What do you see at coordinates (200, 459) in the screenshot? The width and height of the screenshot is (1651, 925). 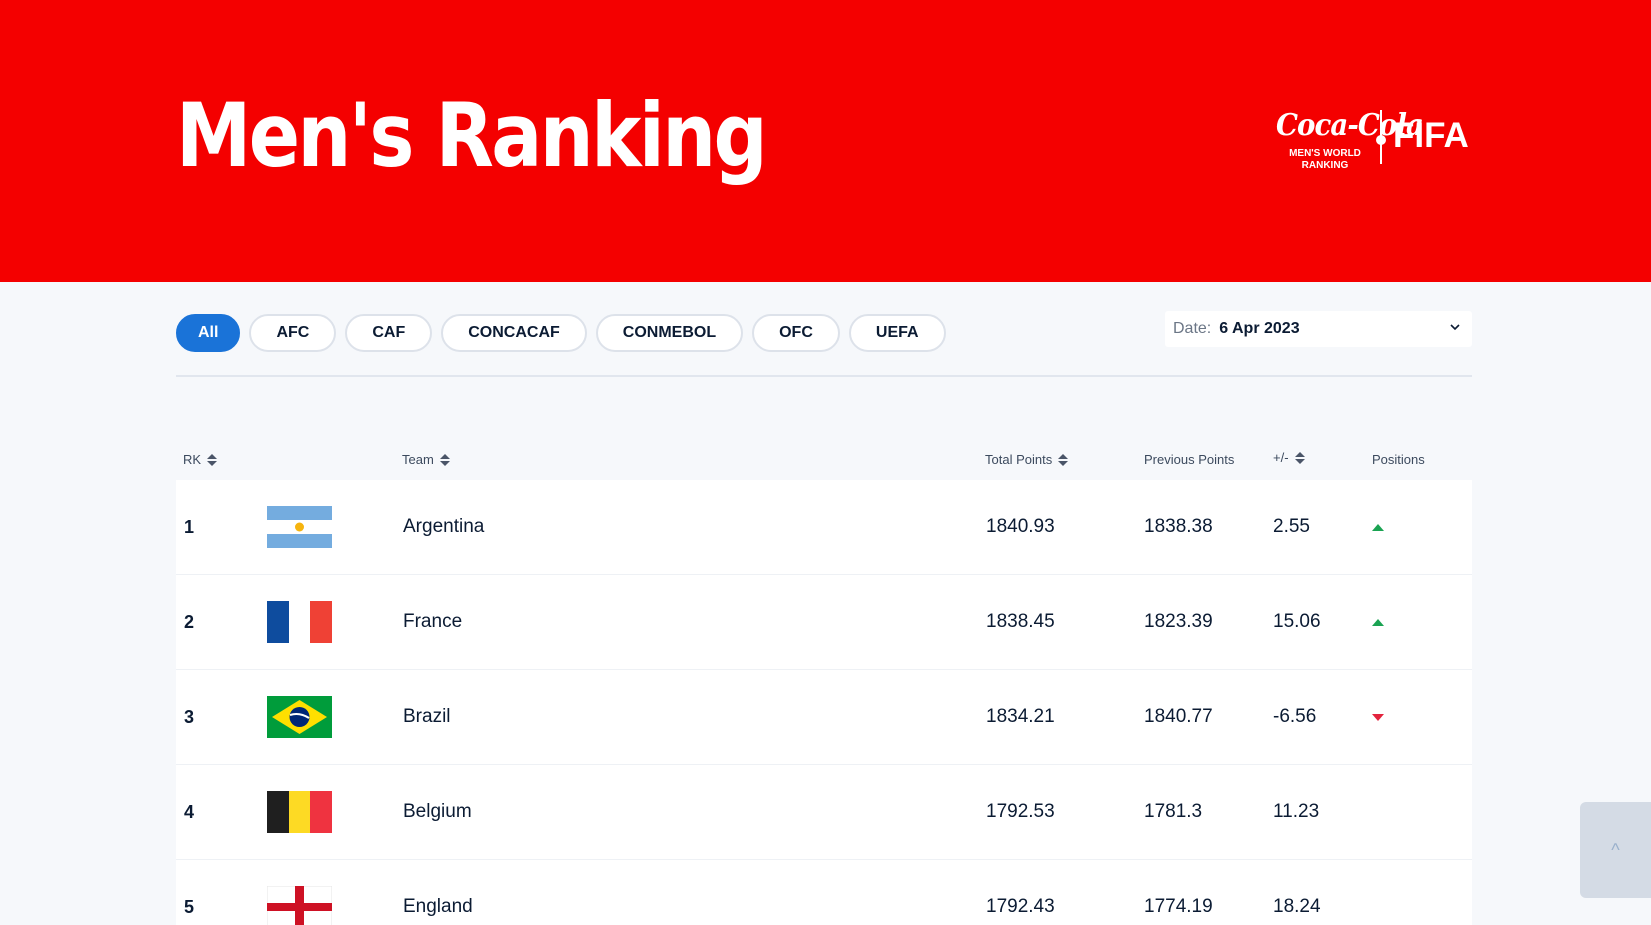 I see `column-header-rank: RK` at bounding box center [200, 459].